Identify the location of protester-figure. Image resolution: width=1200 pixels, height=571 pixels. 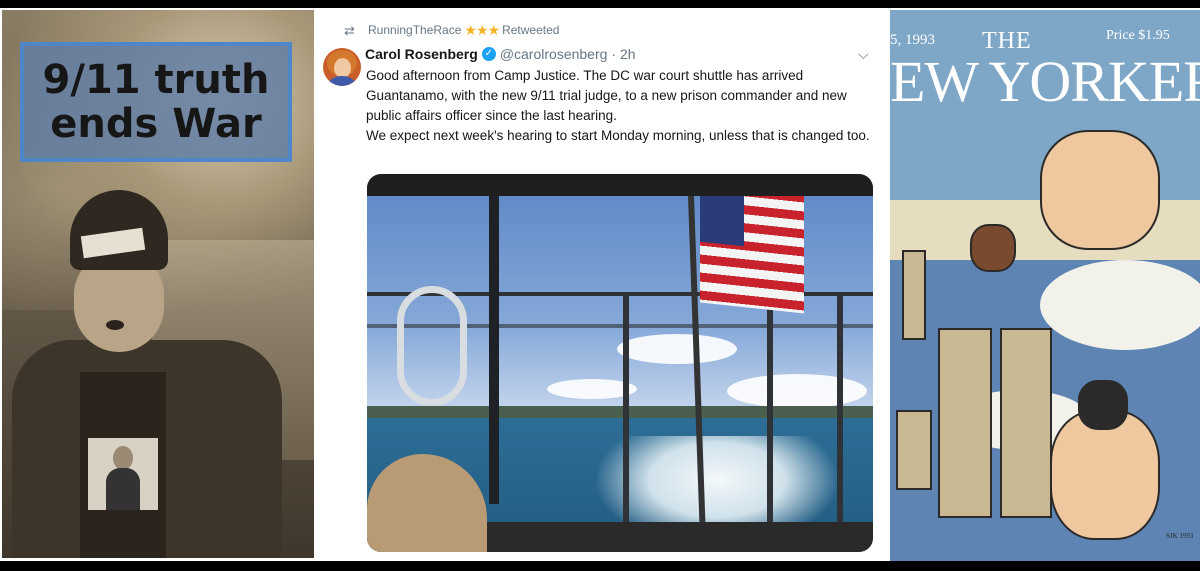
(147, 374).